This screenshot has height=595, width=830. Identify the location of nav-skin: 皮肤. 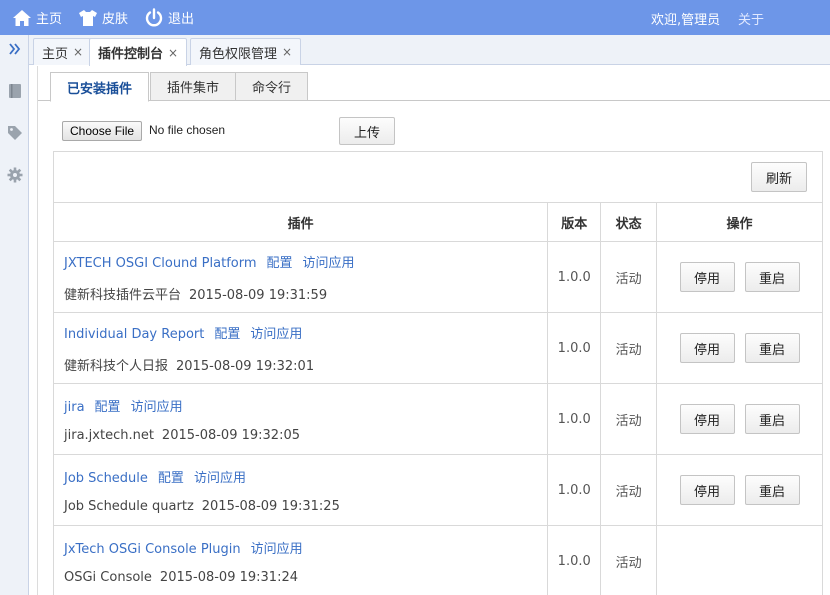
(103, 17).